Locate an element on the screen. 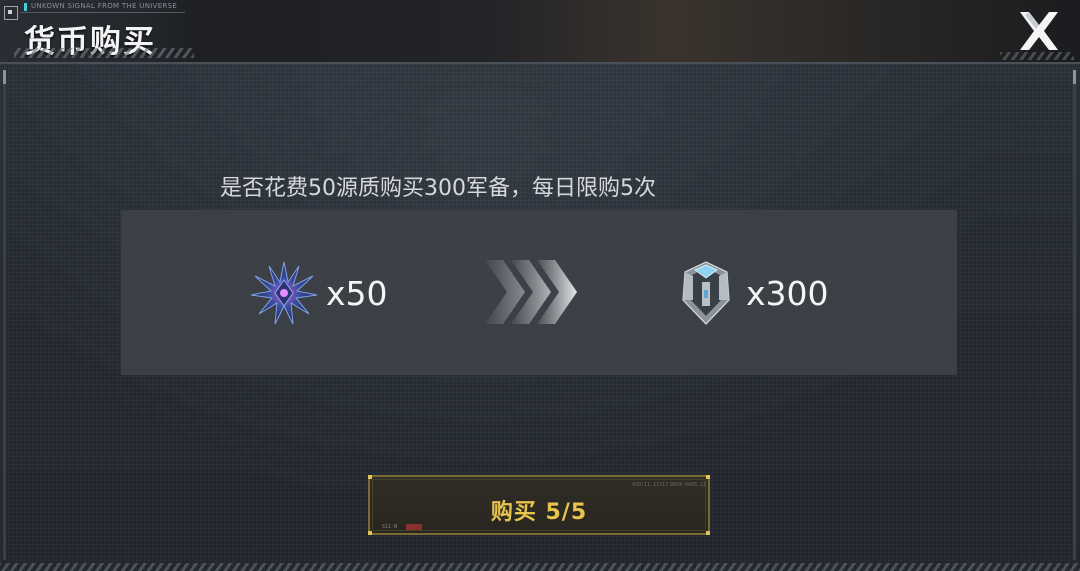 Image resolution: width=1080 pixels, height=571 pixels. target-quantity: x300 is located at coordinates (787, 293).